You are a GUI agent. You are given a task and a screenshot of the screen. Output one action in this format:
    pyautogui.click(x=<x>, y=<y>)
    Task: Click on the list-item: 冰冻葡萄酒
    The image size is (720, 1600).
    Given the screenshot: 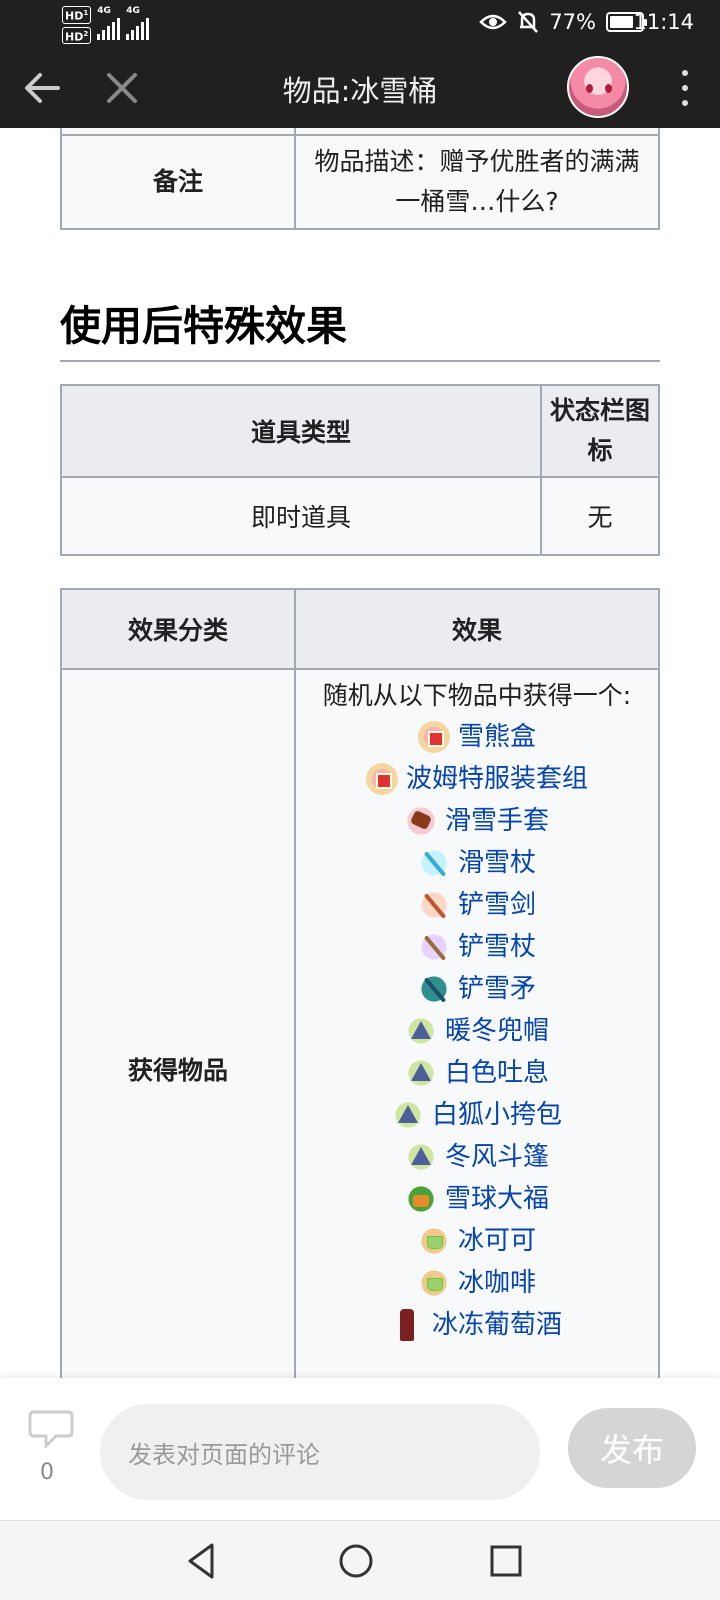 What is the action you would take?
    pyautogui.click(x=477, y=1325)
    